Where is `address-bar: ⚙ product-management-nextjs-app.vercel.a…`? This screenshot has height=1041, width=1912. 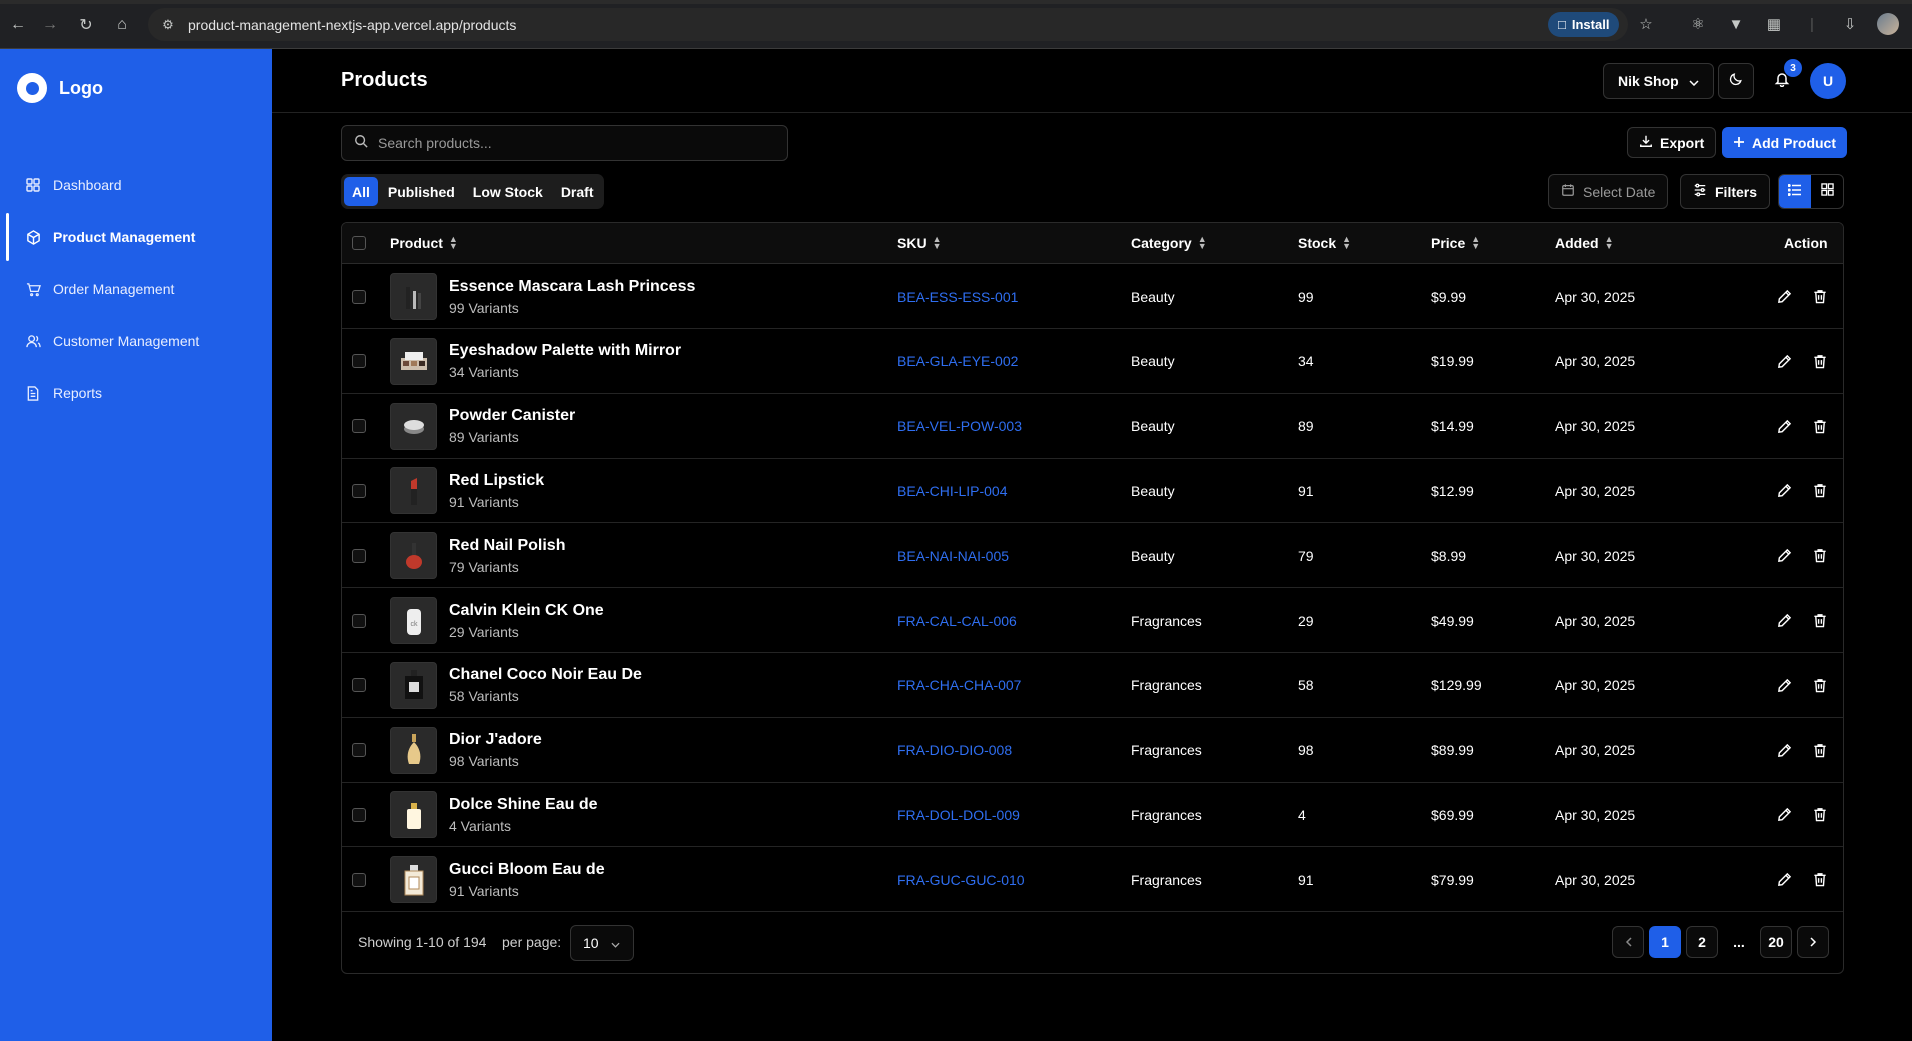
address-bar: ⚙ product-management-nextjs-app.vercel.a… is located at coordinates (888, 24).